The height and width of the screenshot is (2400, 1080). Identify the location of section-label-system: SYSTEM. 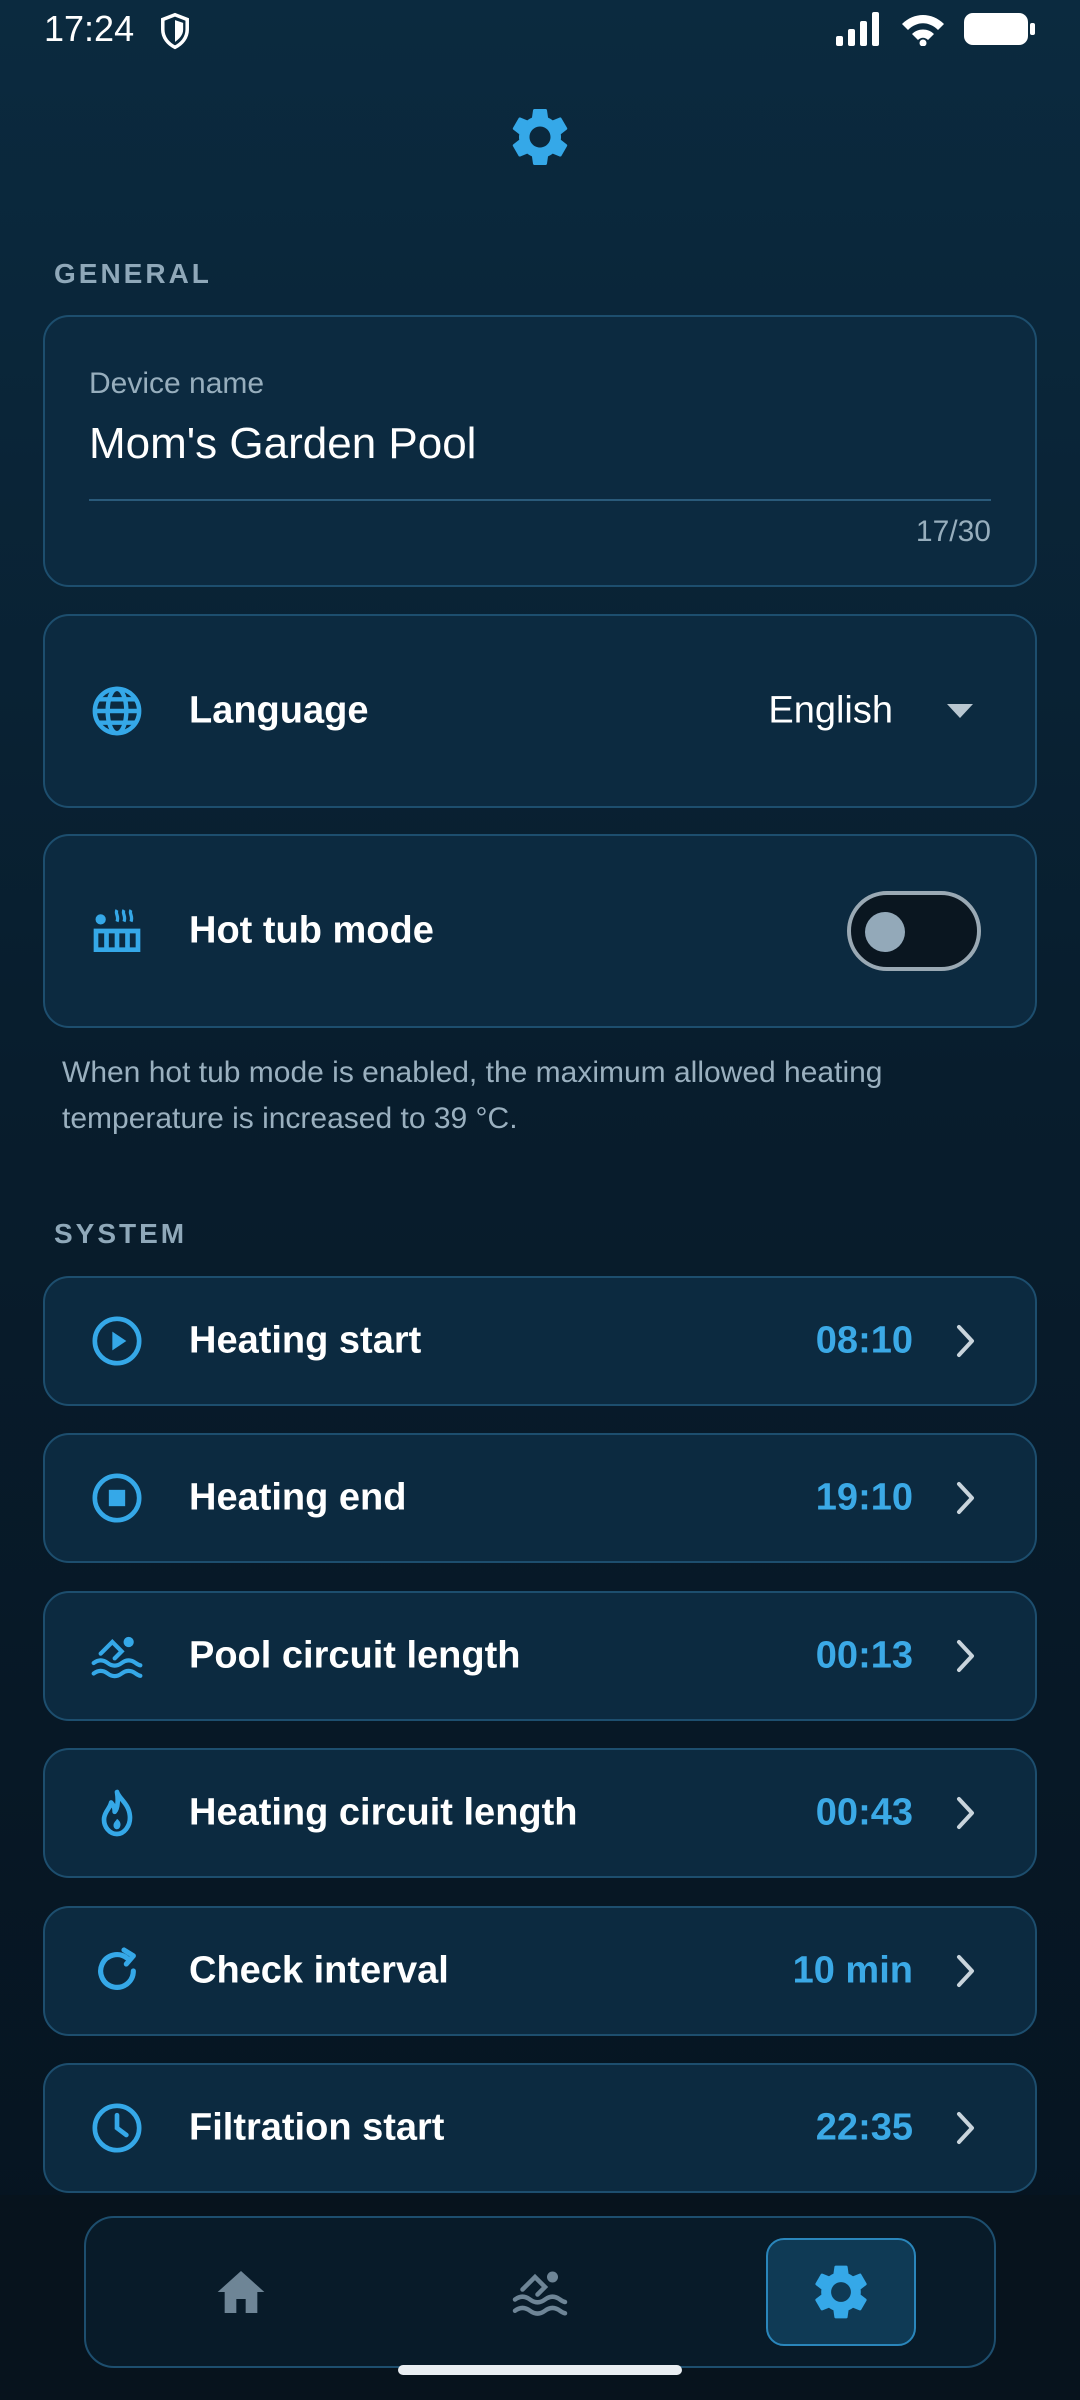
(121, 1233).